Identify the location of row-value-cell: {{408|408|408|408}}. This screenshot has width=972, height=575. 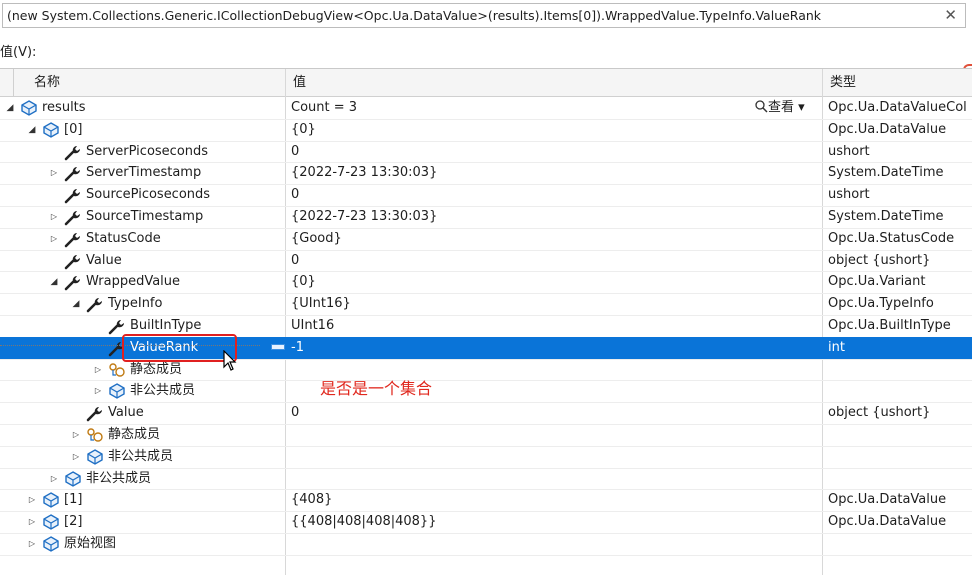
(553, 522).